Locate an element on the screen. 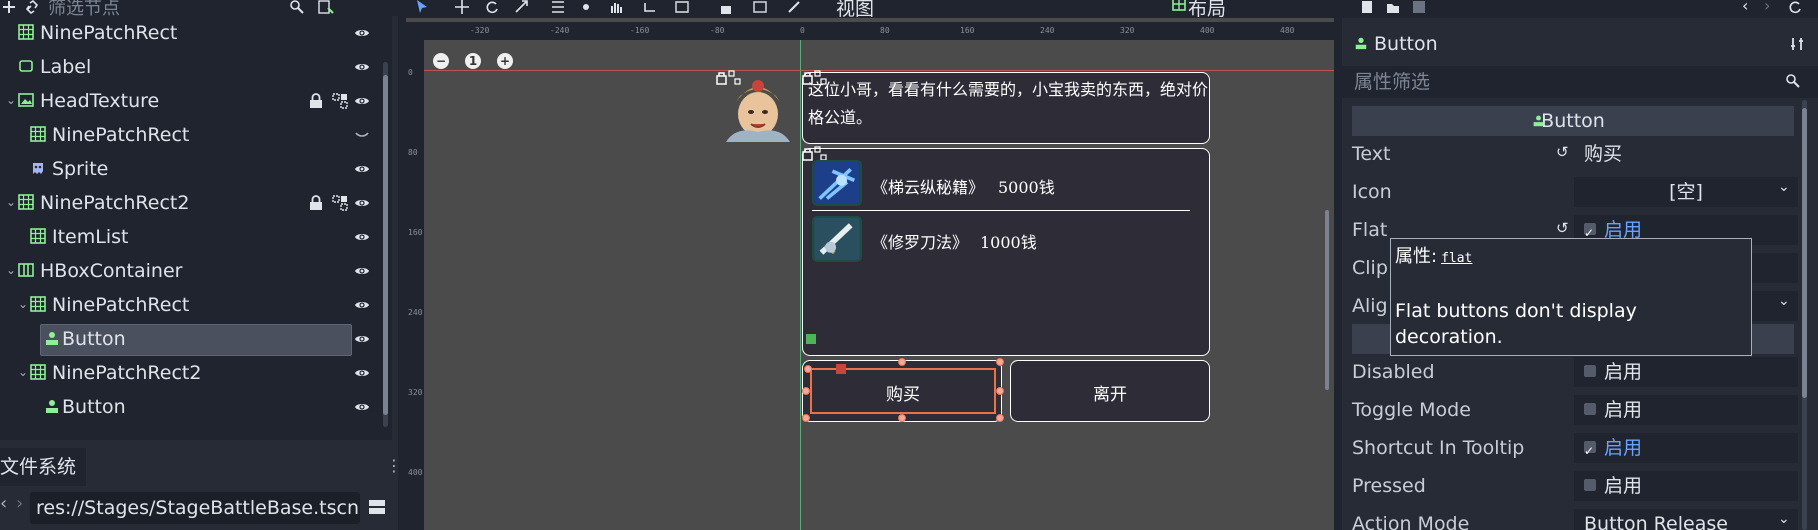 The width and height of the screenshot is (1818, 530). tree-row: ⌄ HeadTexture is located at coordinates (190, 101).